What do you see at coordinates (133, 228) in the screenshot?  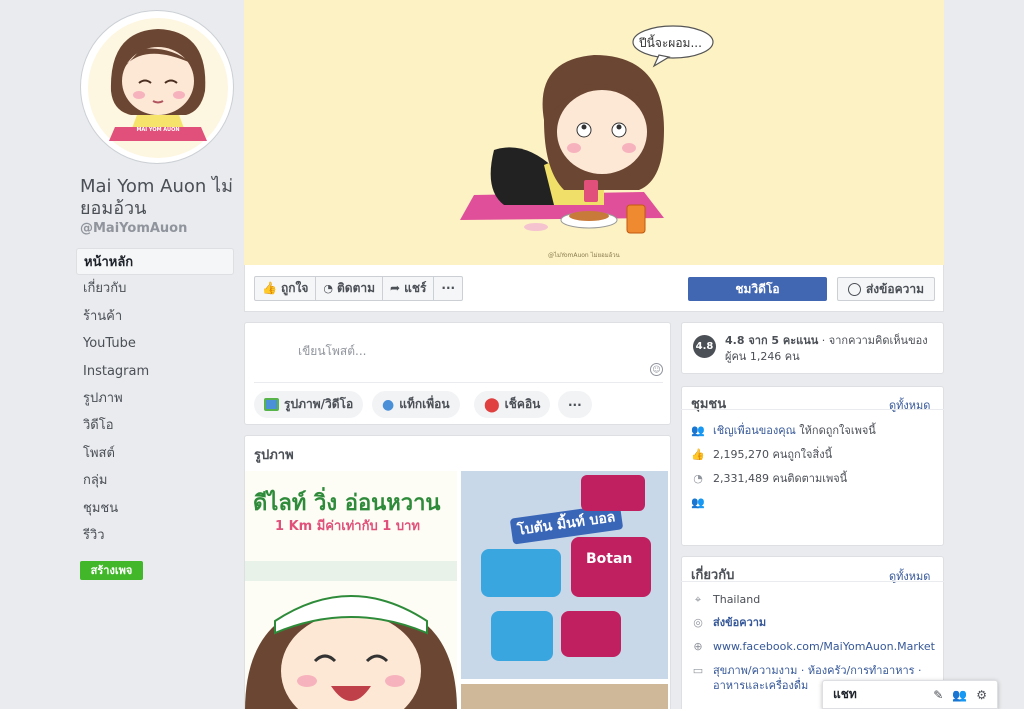 I see `page-handle: @MaiYomAuon` at bounding box center [133, 228].